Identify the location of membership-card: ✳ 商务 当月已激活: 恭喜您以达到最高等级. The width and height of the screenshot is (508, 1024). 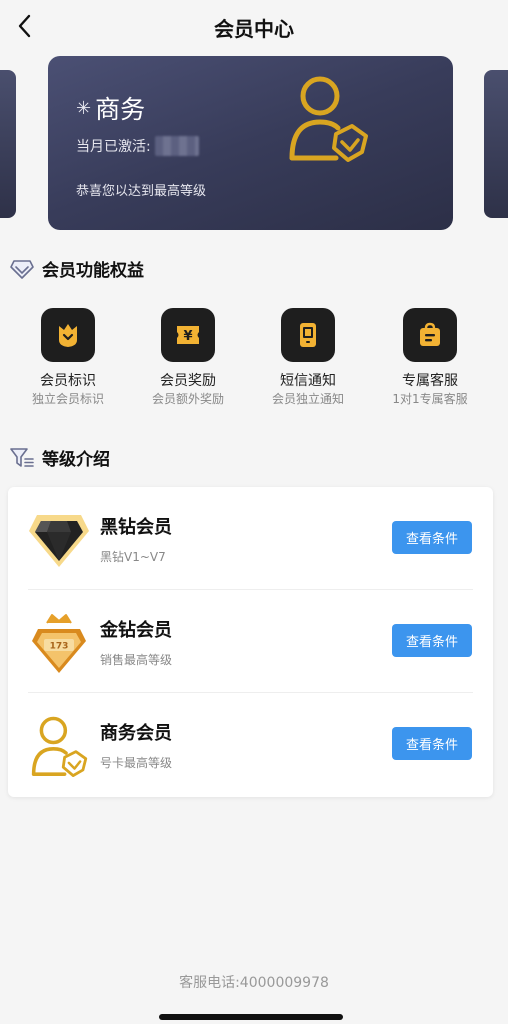
(250, 143).